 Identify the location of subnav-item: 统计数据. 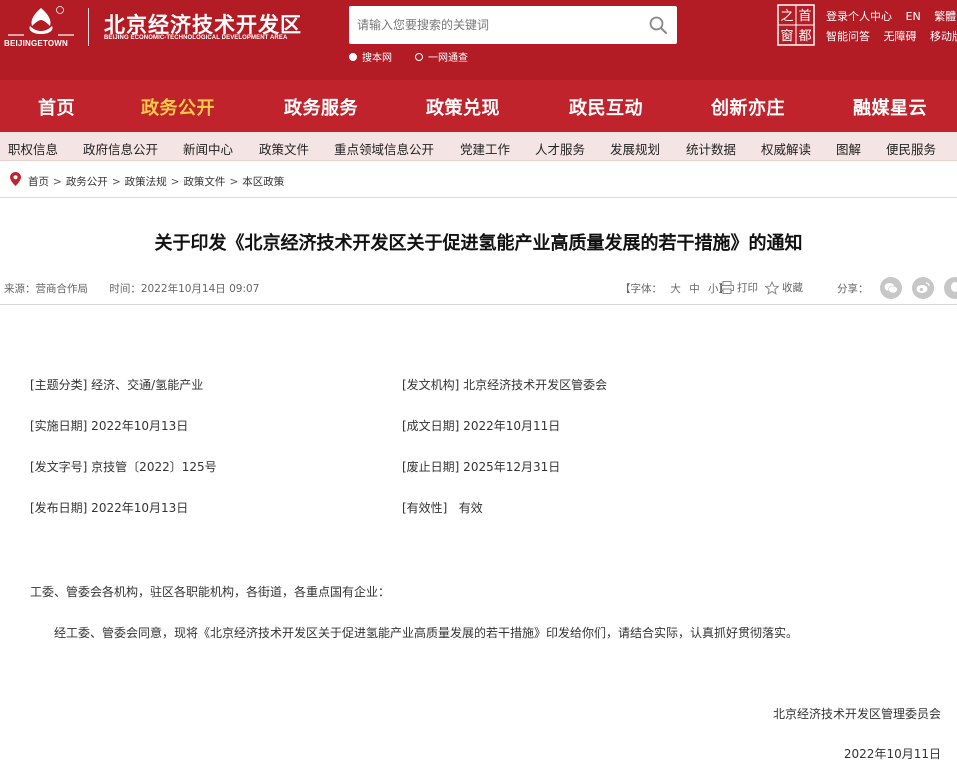
(711, 148).